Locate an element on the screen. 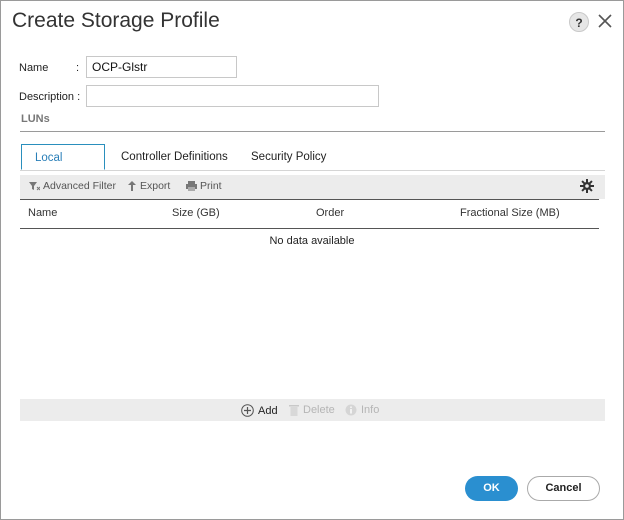 The height and width of the screenshot is (520, 624). column-header-fractional-size: Fractional Size (MB) is located at coordinates (510, 213).